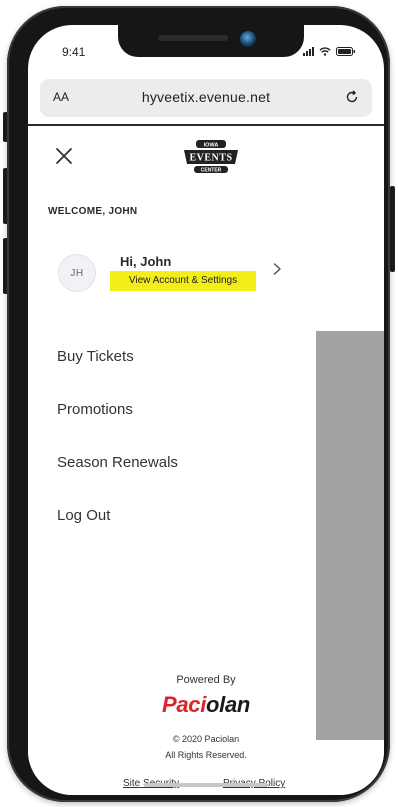 Image resolution: width=398 pixels, height=807 pixels. I want to click on wifi-icon, so click(325, 51).